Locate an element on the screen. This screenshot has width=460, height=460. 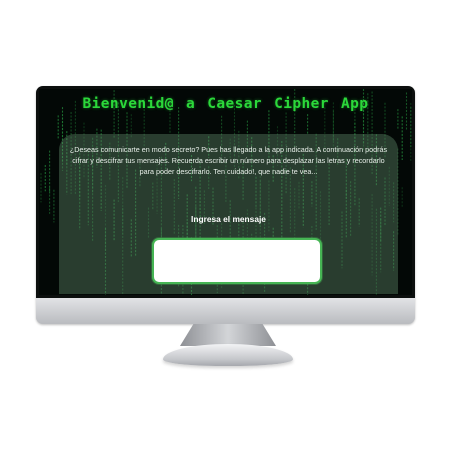
page-title: Bienvenid@ a Caesar Cipher App is located at coordinates (225, 104).